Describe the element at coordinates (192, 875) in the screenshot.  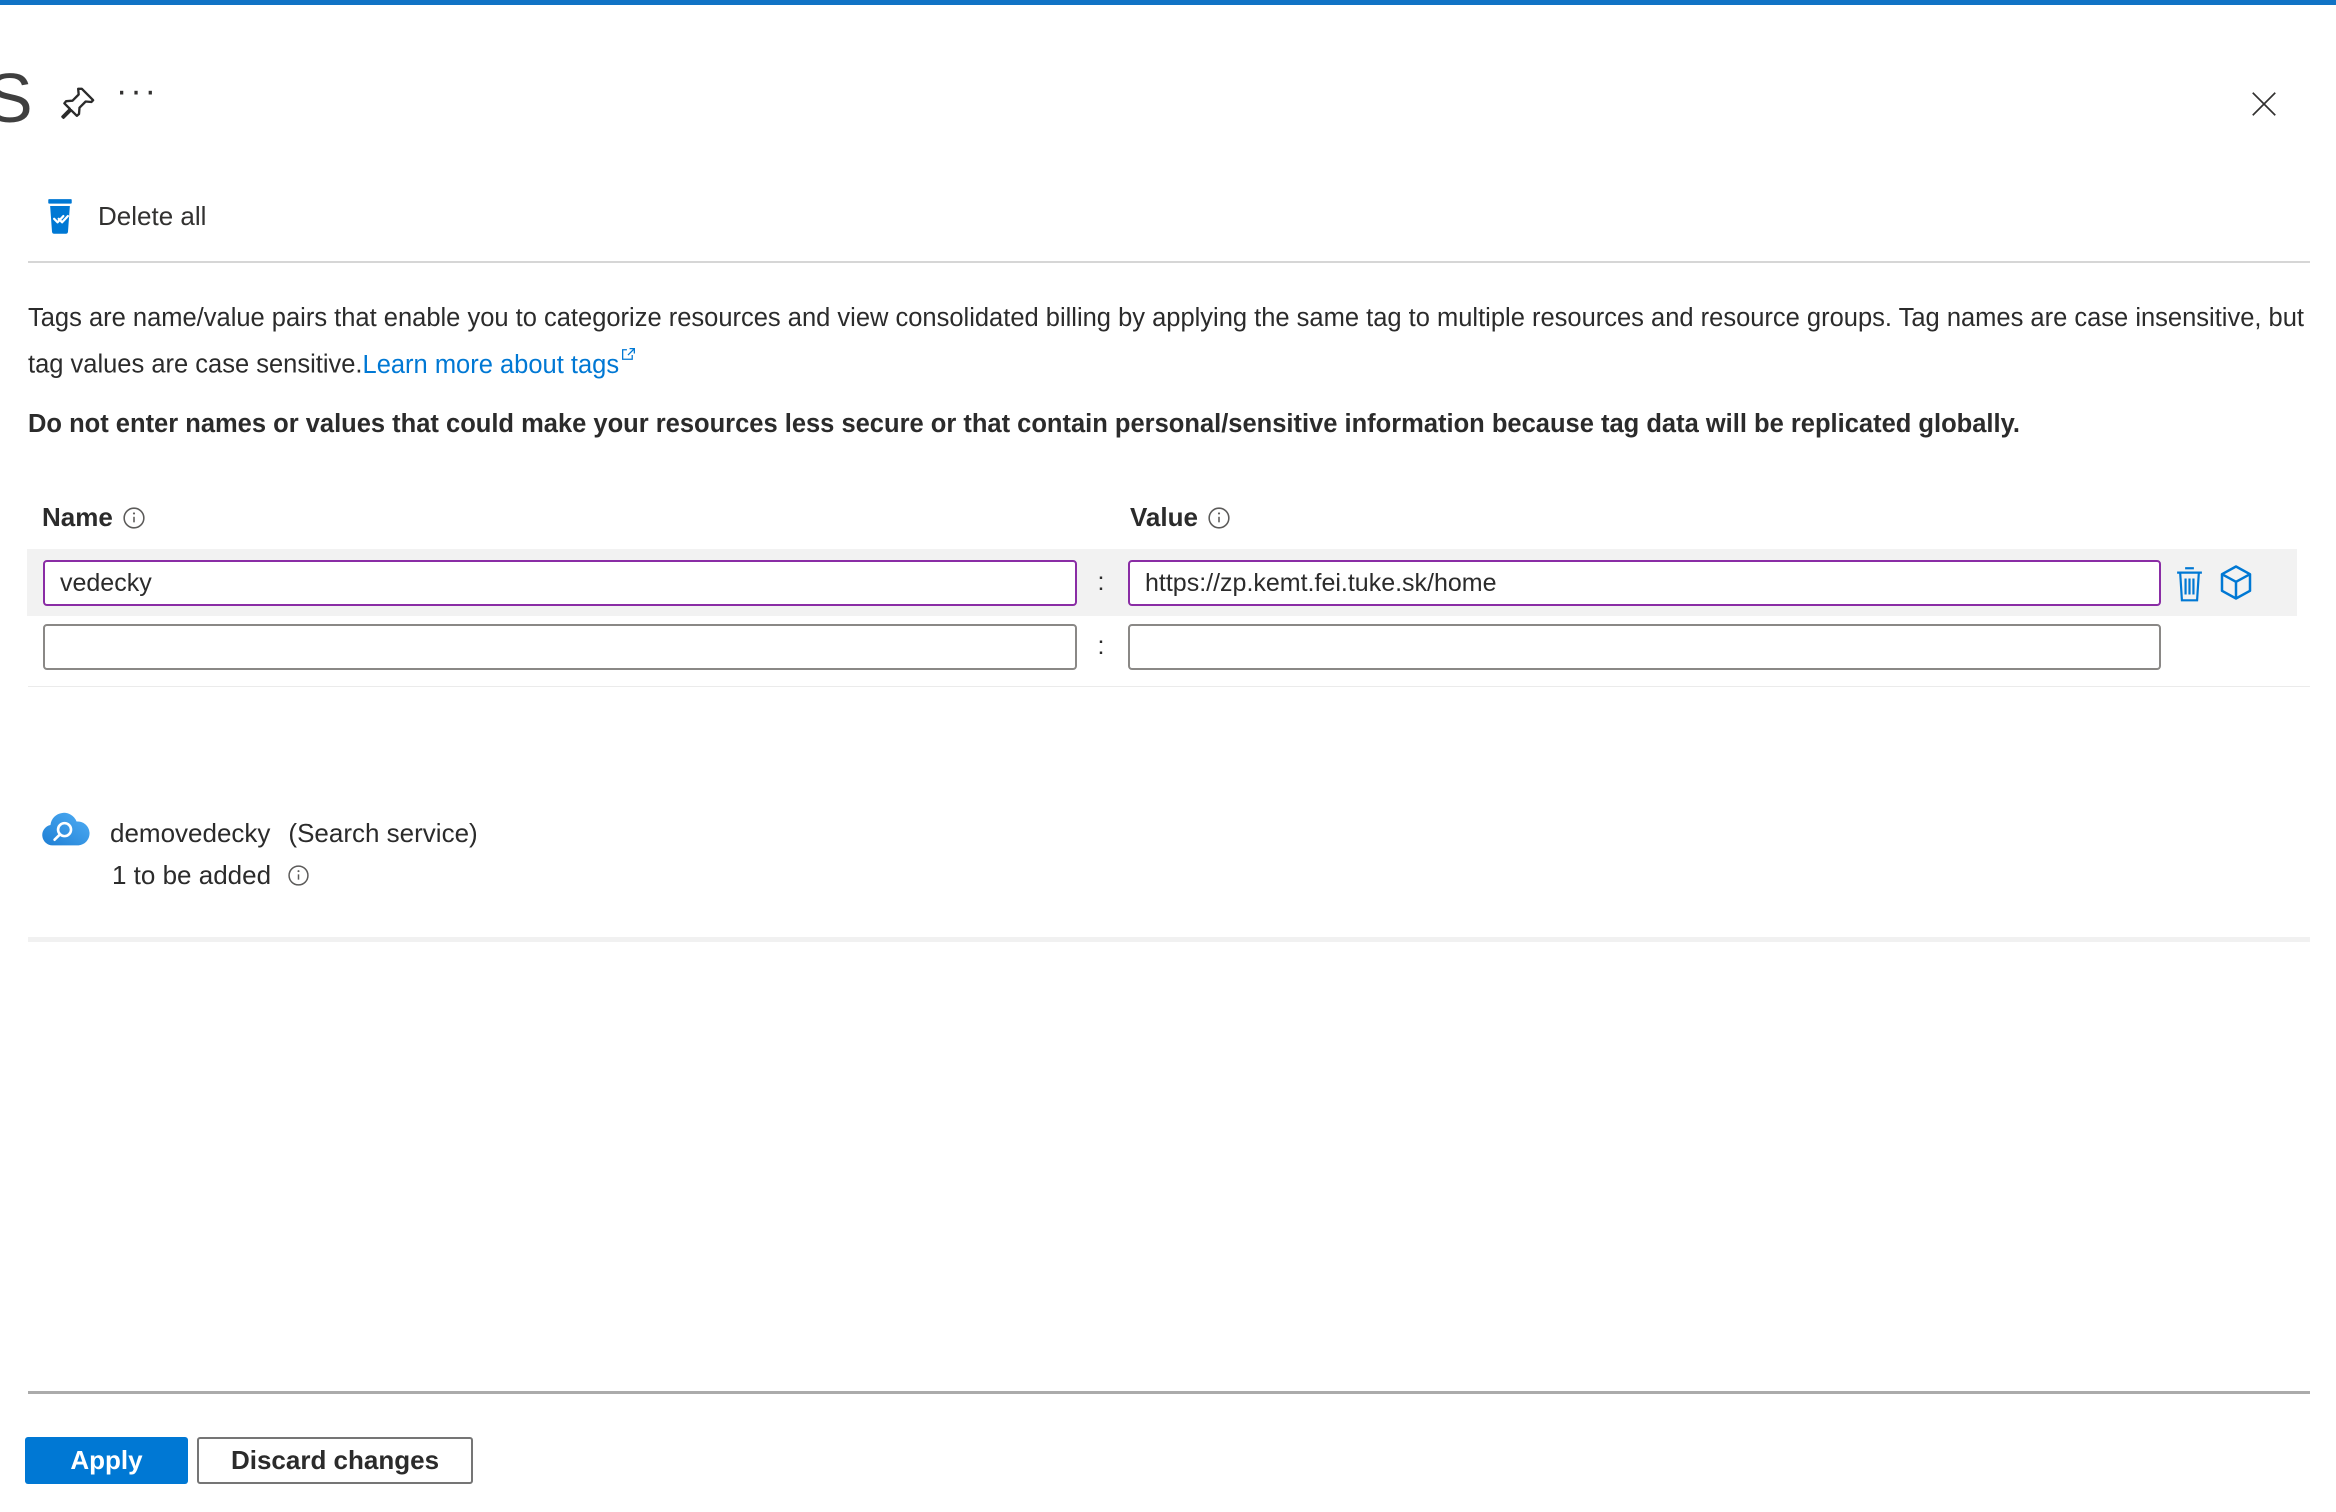
I see `pending-count-label: 1 to be added` at that location.